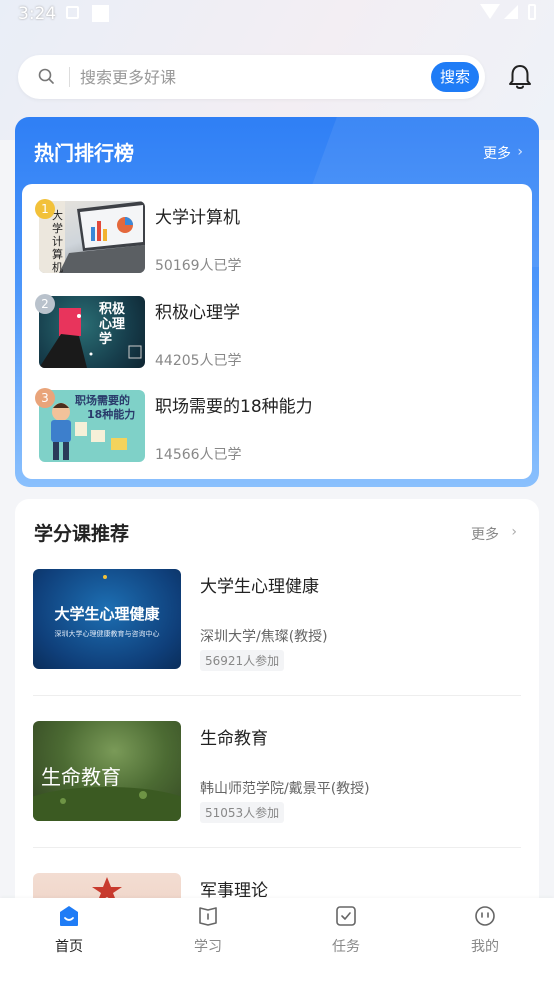 Image resolution: width=554 pixels, height=984 pixels. What do you see at coordinates (532, 12) in the screenshot?
I see `battery-icon` at bounding box center [532, 12].